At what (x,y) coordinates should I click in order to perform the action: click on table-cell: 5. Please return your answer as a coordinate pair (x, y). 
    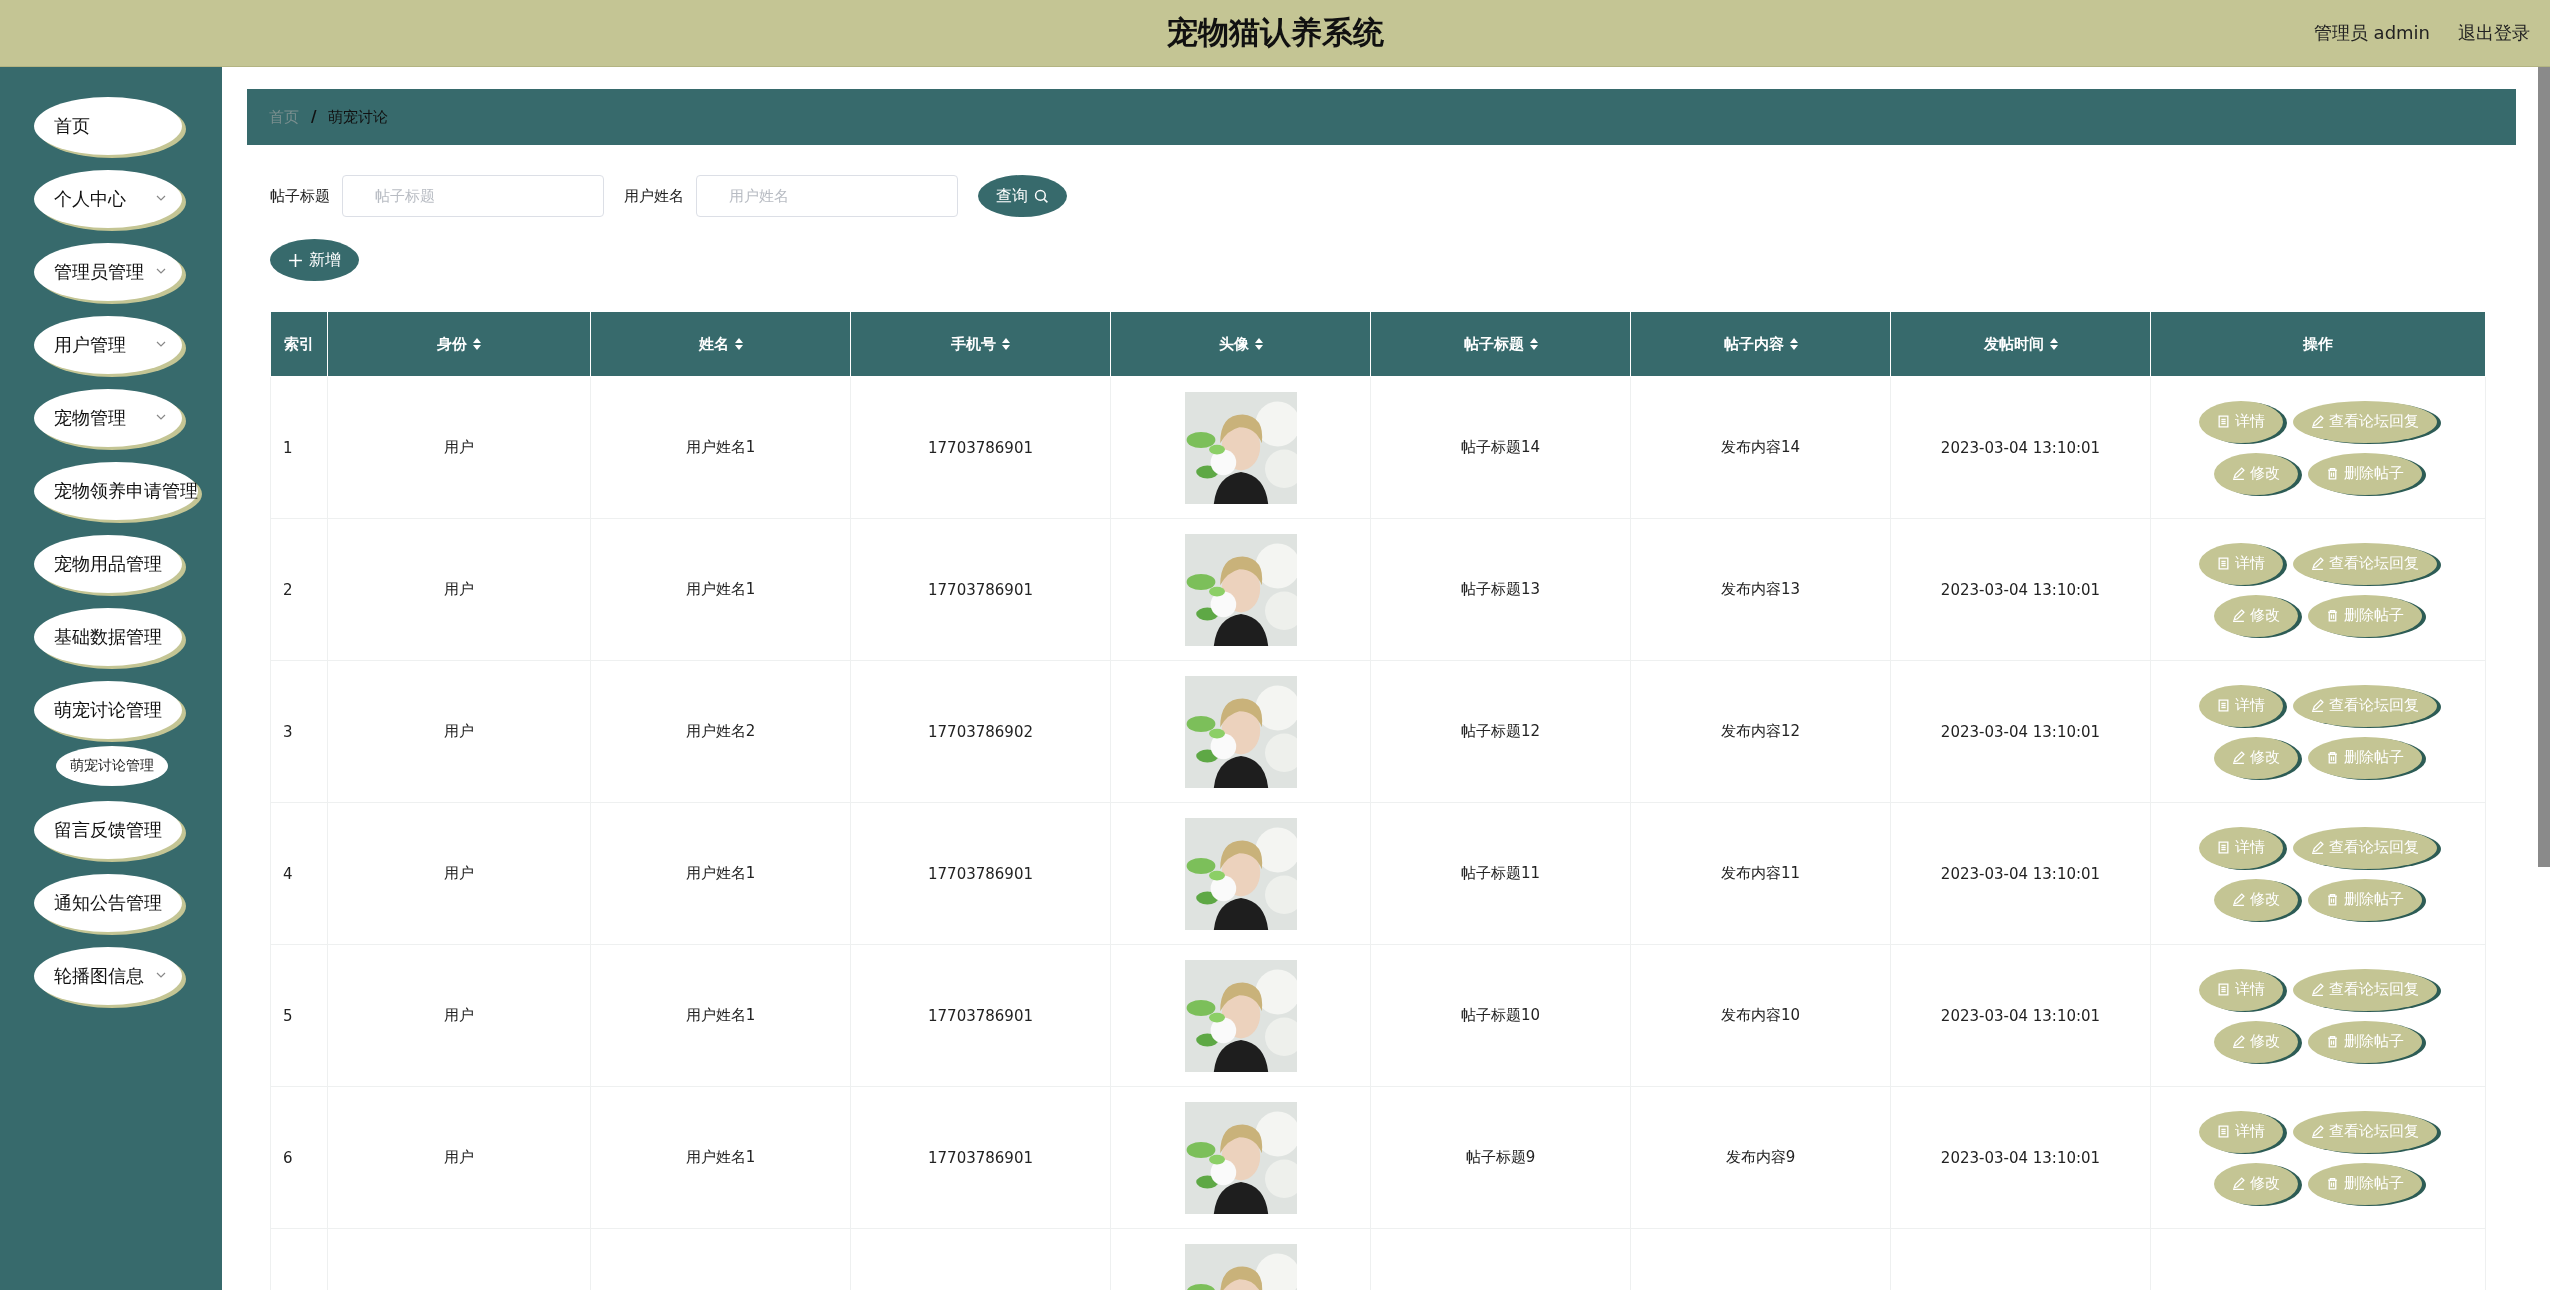
    Looking at the image, I should click on (299, 1015).